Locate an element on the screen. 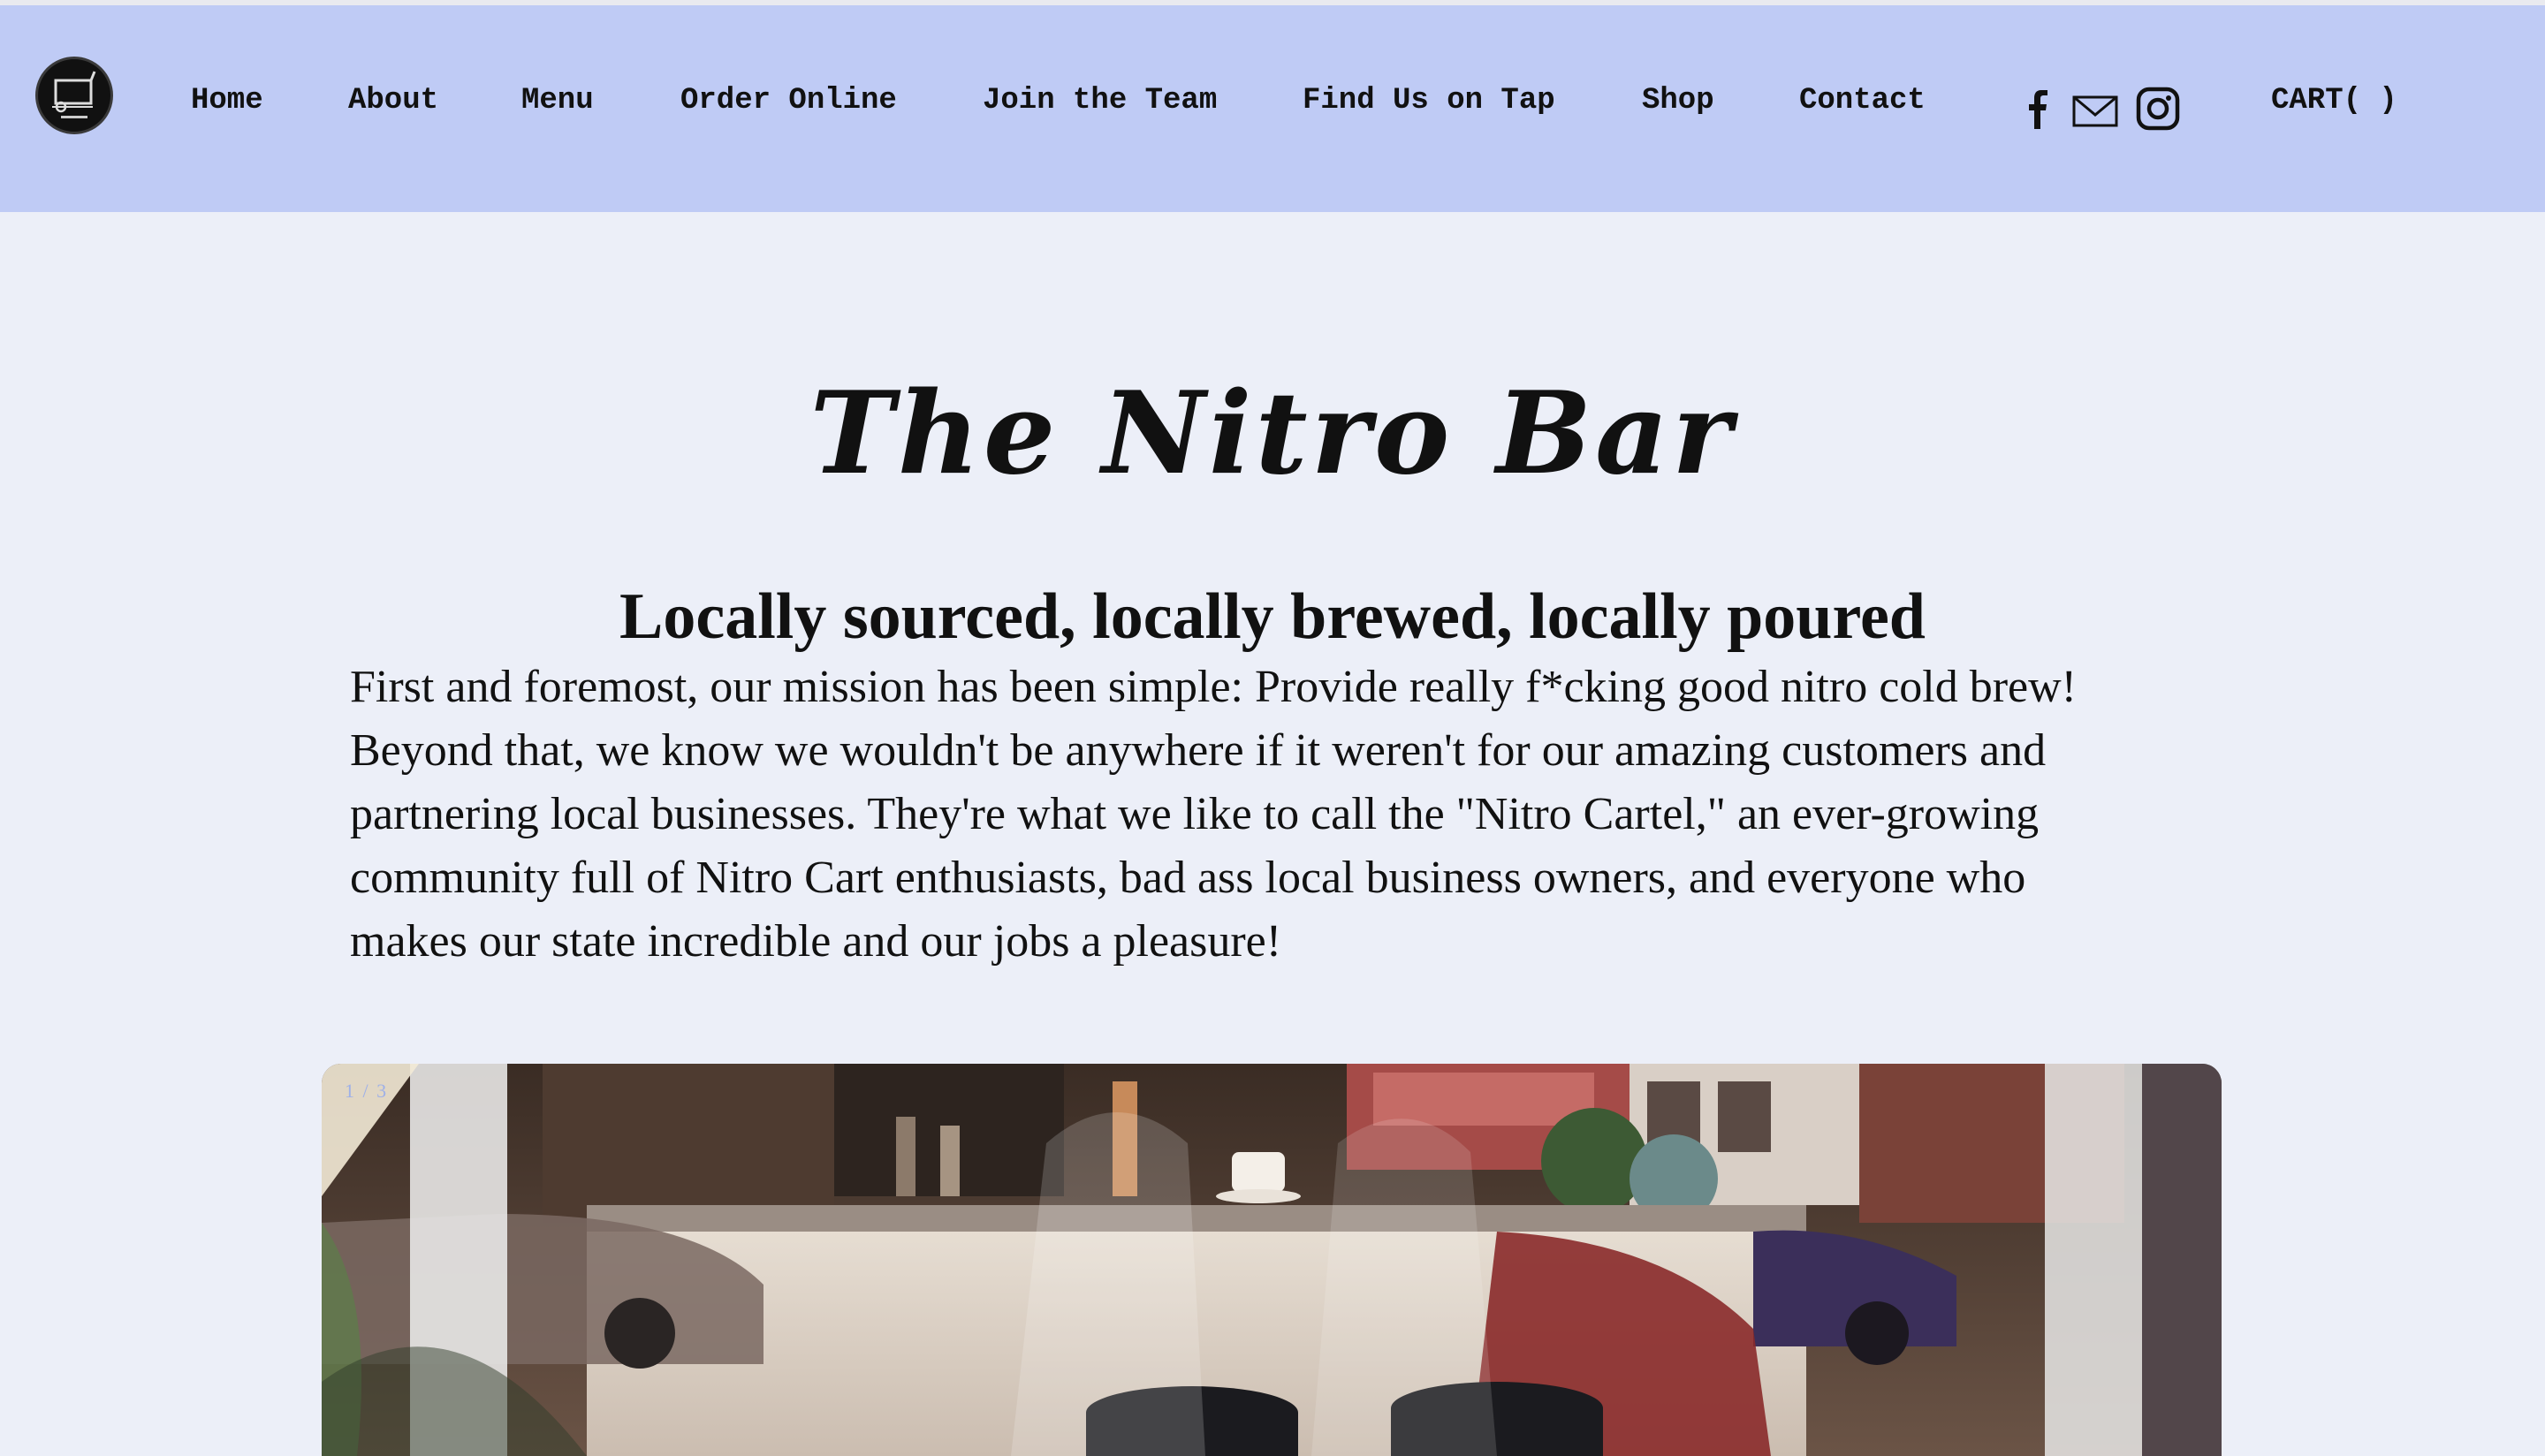 The height and width of the screenshot is (1456, 2545). page-title: The Nitro Bar is located at coordinates (1272, 433).